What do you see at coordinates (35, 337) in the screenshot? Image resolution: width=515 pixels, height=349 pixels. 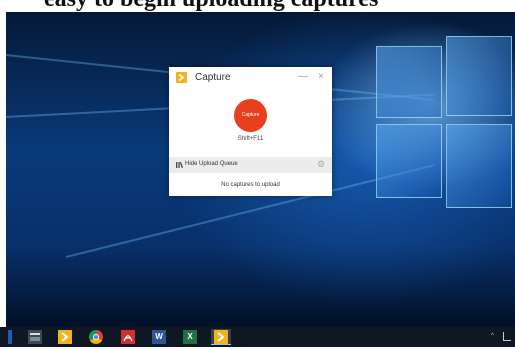 I see `calculator-icon` at bounding box center [35, 337].